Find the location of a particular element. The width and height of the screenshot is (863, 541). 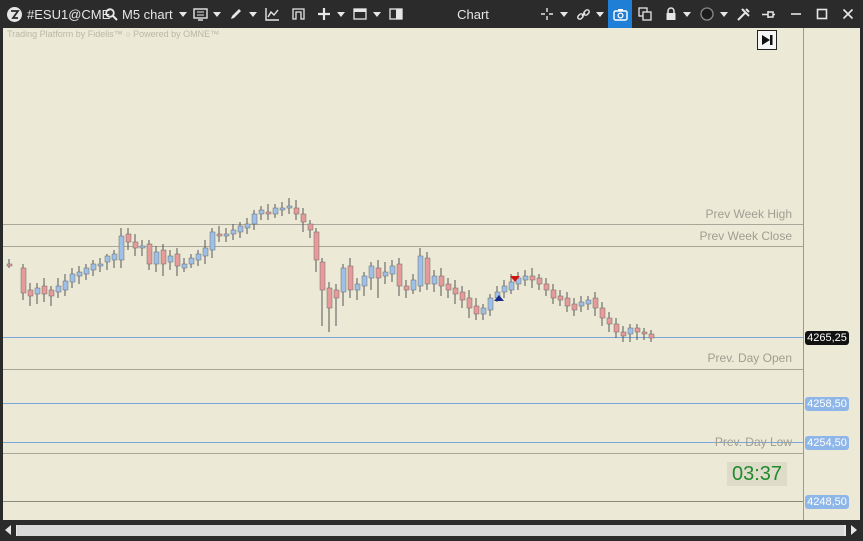

bar-countdown-timer: 03:37 is located at coordinates (757, 474).